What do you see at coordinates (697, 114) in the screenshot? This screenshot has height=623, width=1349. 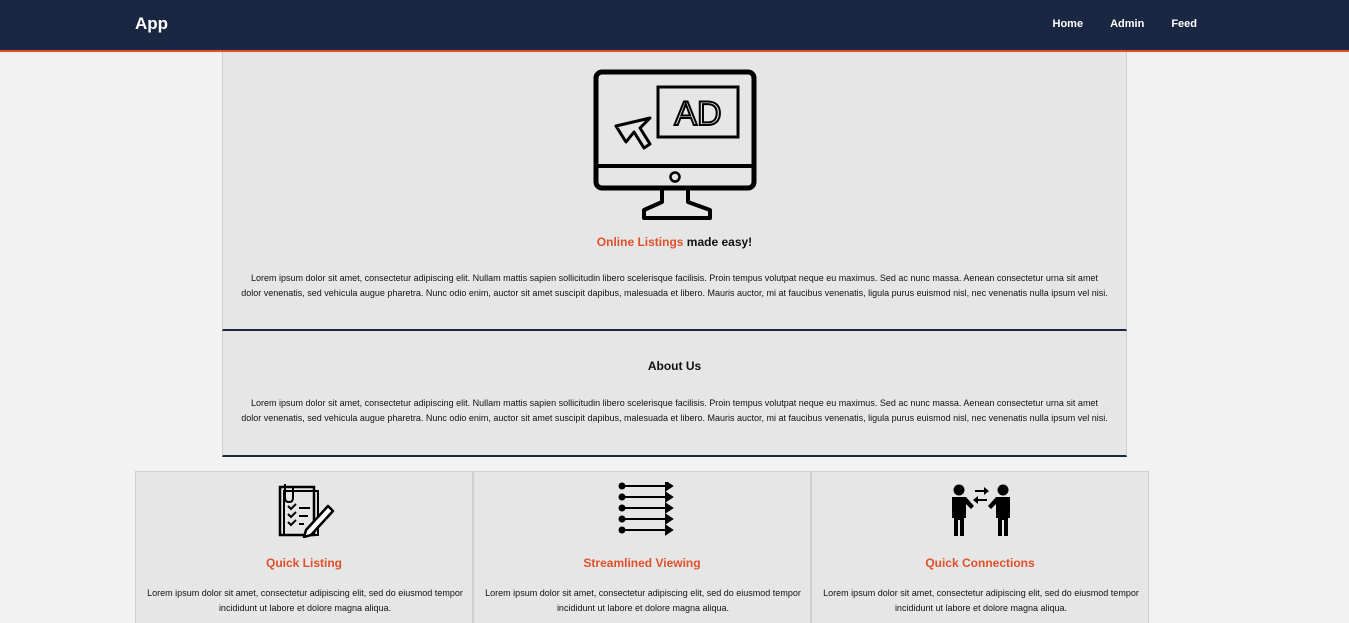 I see `monitor-ad-text: AD` at bounding box center [697, 114].